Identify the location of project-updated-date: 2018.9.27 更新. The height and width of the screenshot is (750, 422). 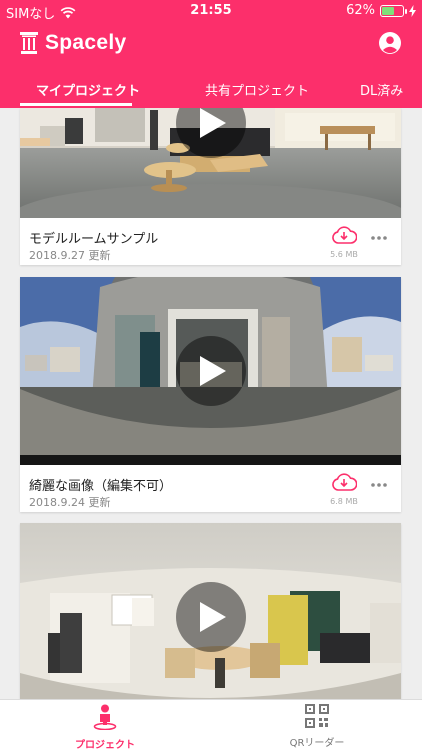
(70, 255).